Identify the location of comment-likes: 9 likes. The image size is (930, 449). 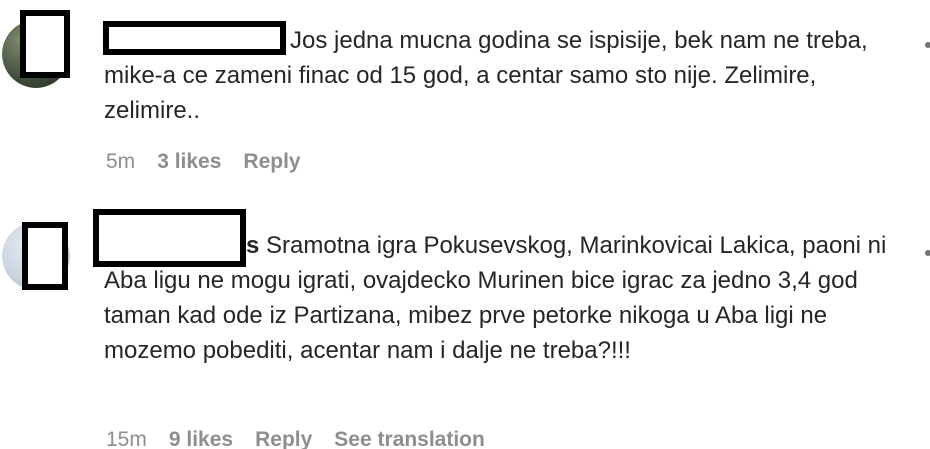
(201, 438).